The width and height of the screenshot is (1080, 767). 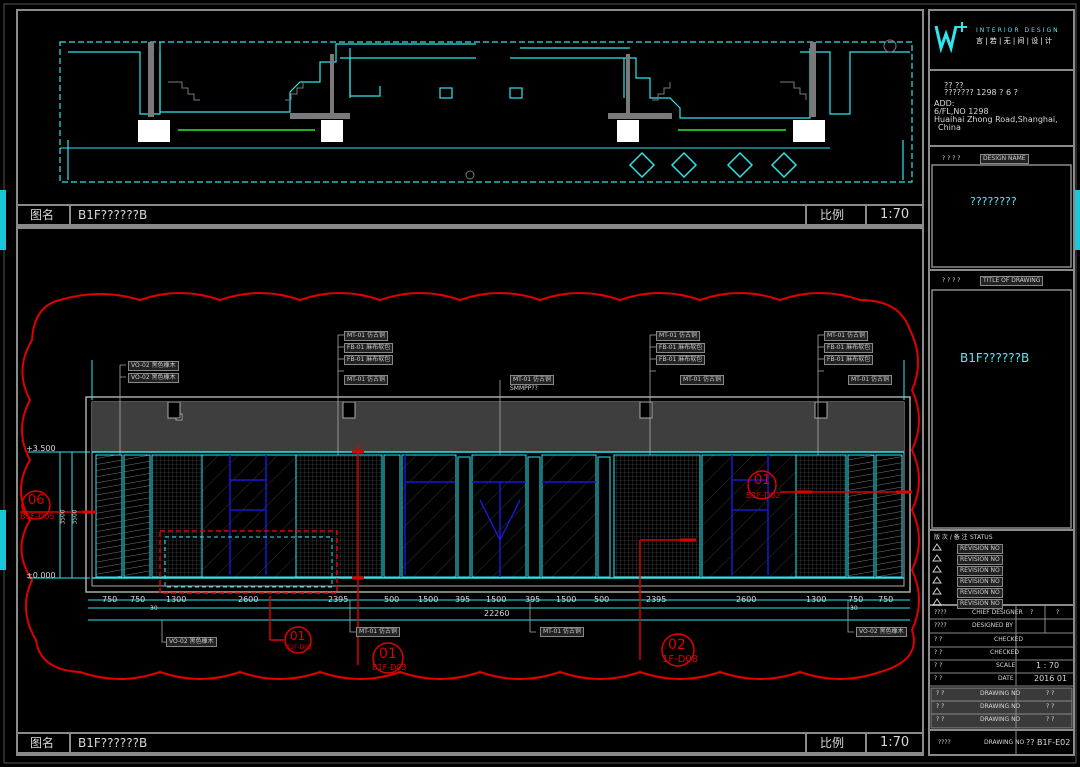 I want to click on drawing-name: B1F??????B, so click(x=995, y=358).